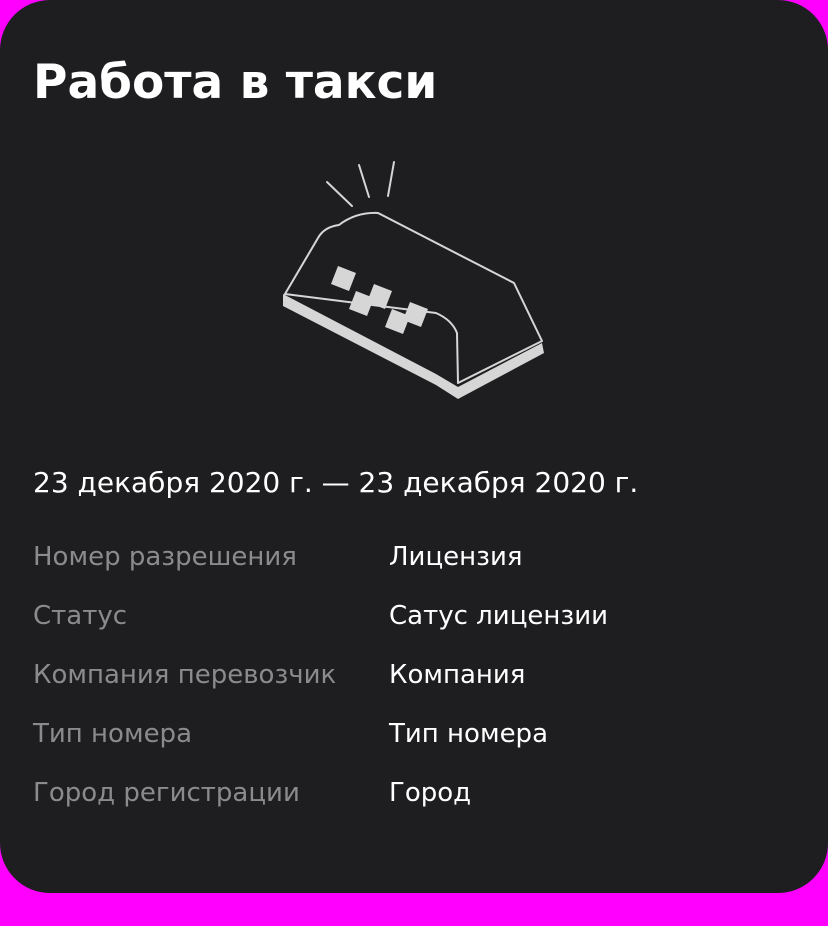  What do you see at coordinates (235, 82) in the screenshot?
I see `card-title: Работа в такси` at bounding box center [235, 82].